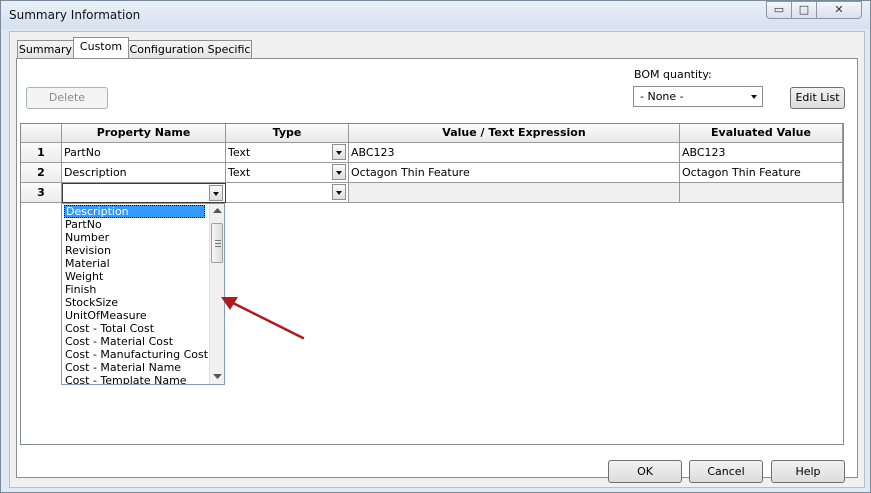  What do you see at coordinates (134, 211) in the screenshot?
I see `list-item: Description` at bounding box center [134, 211].